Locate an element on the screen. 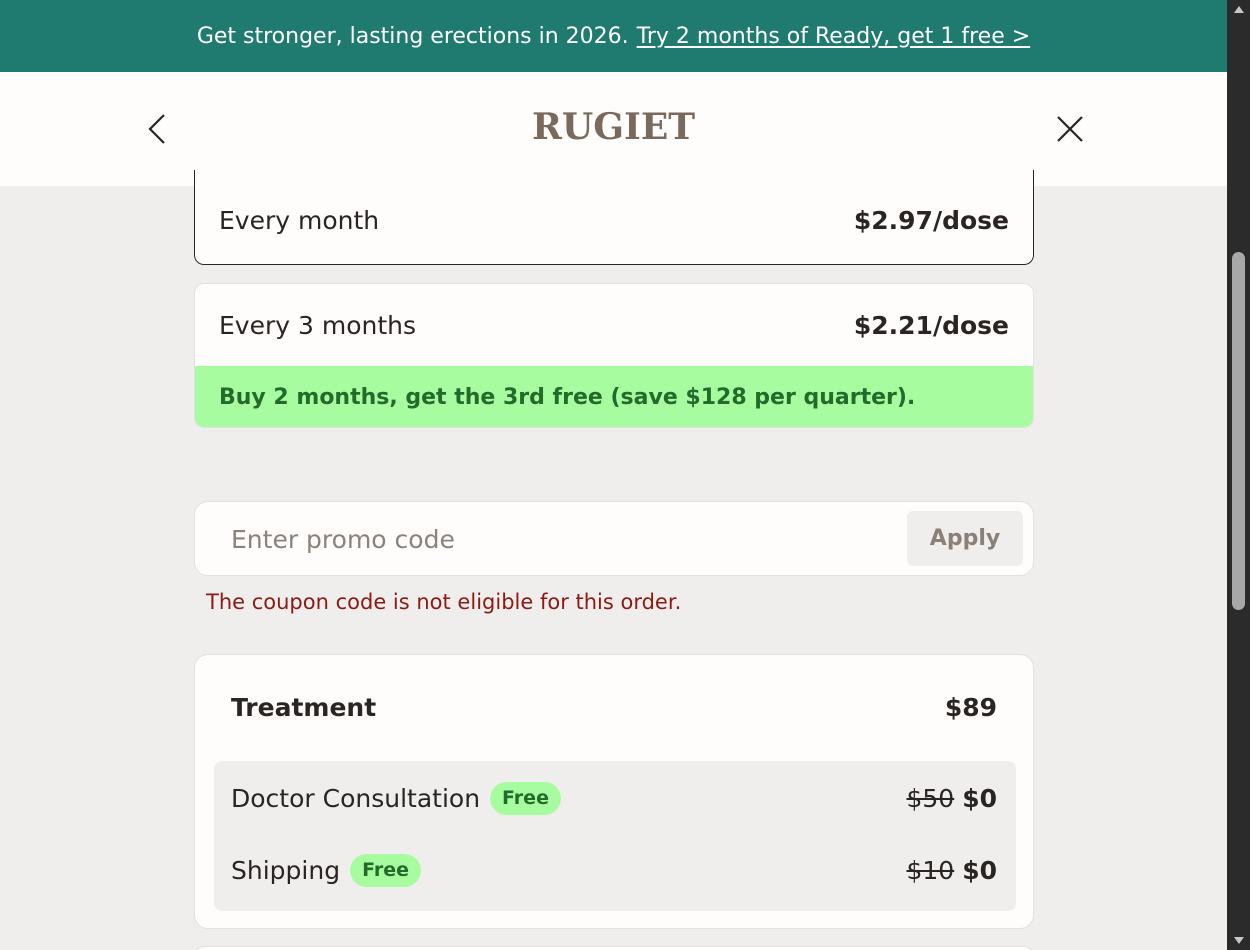 Image resolution: width=1250 pixels, height=950 pixels. scroll-down-button is located at coordinates (1238, 940).